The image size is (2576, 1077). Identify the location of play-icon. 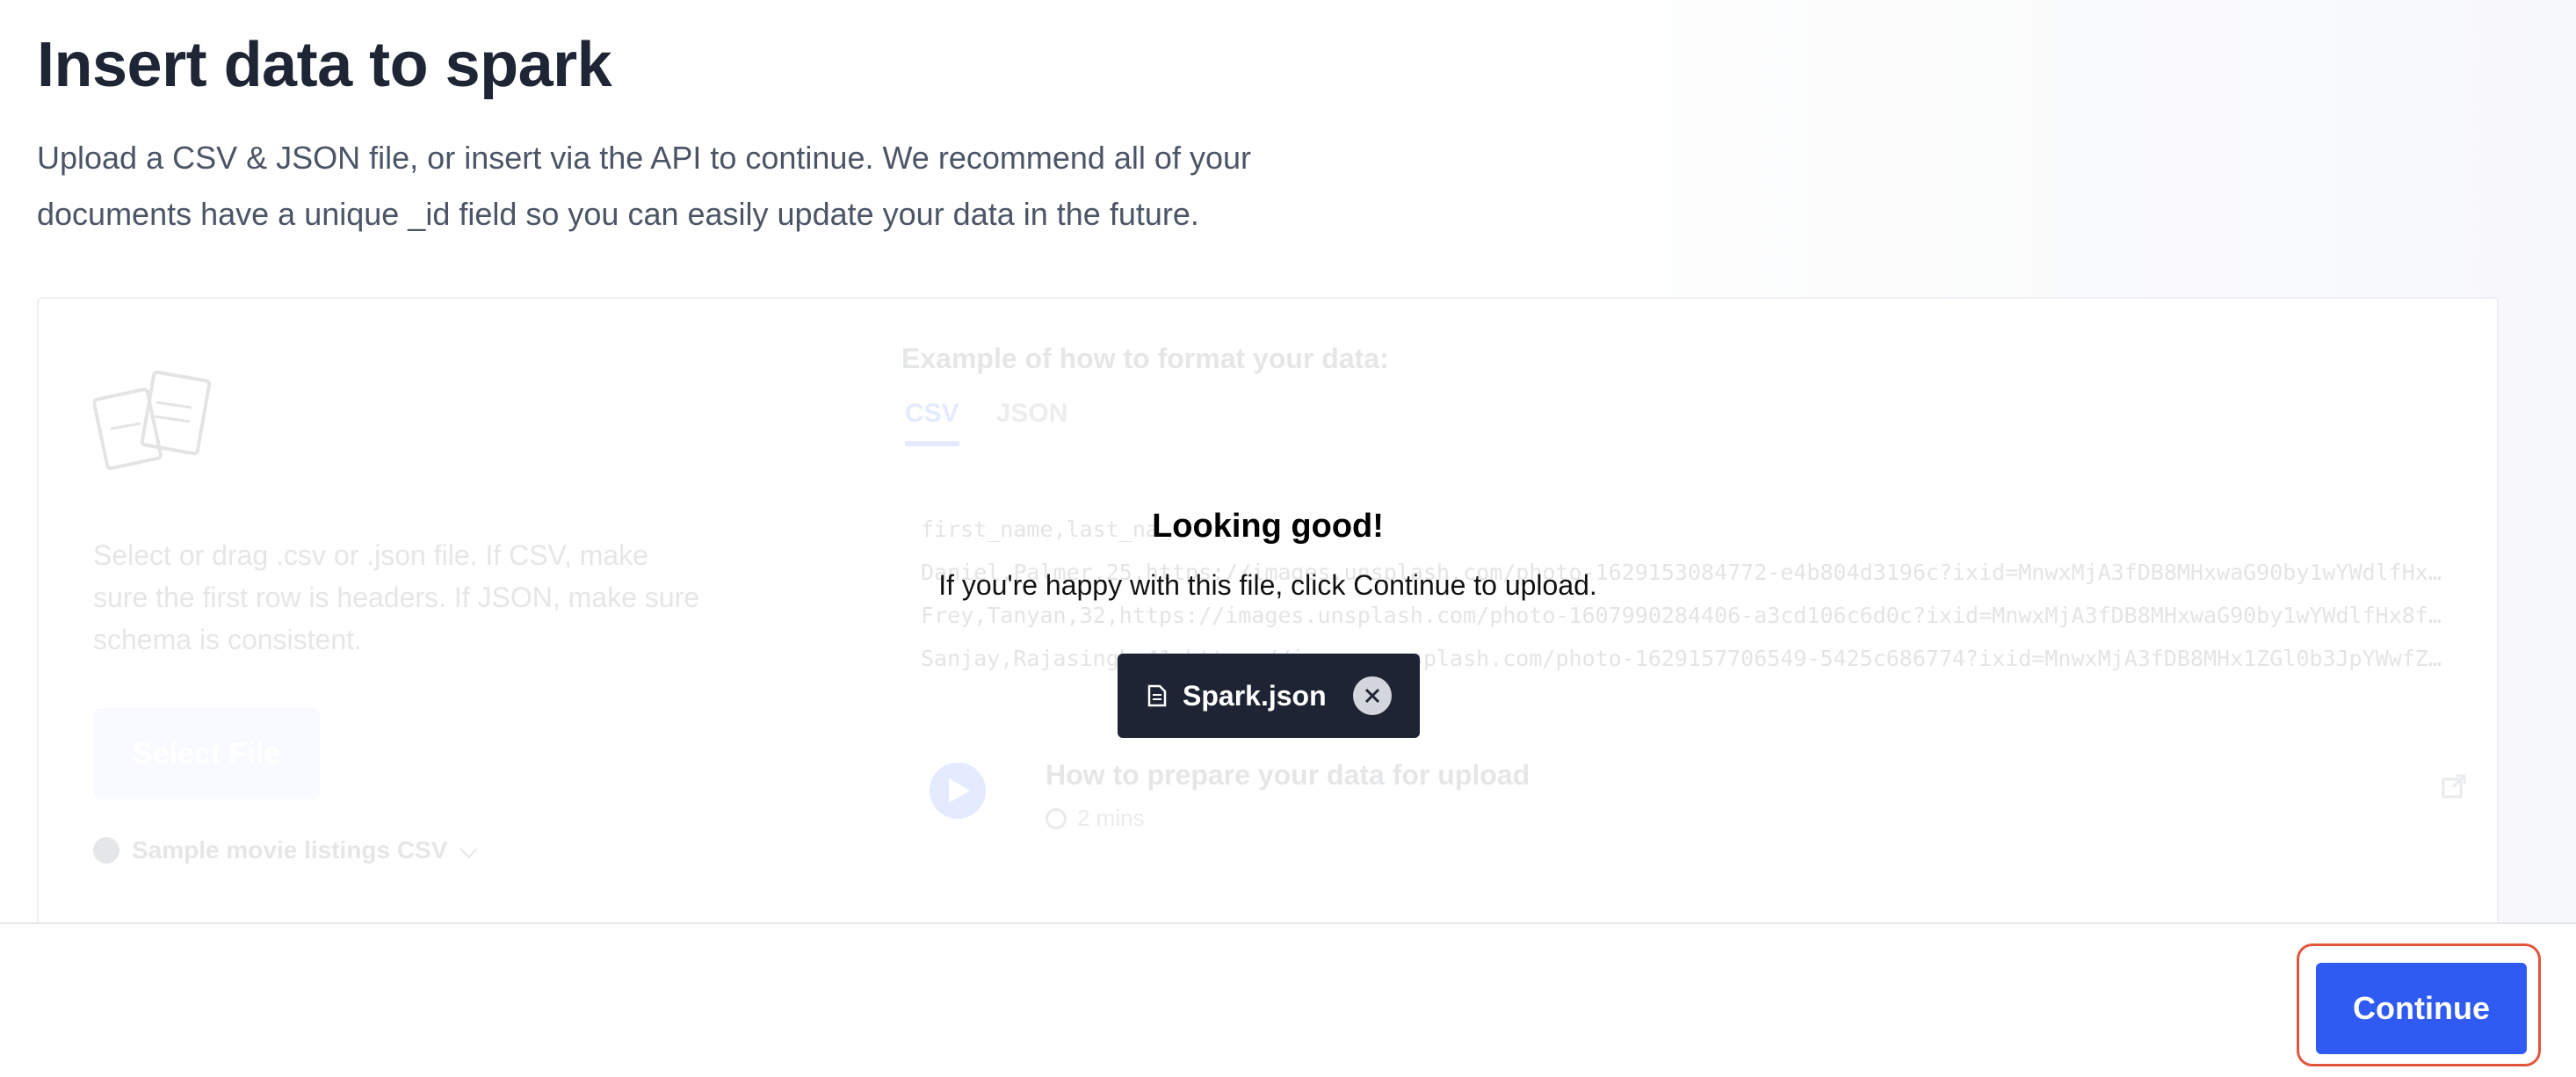
(958, 791).